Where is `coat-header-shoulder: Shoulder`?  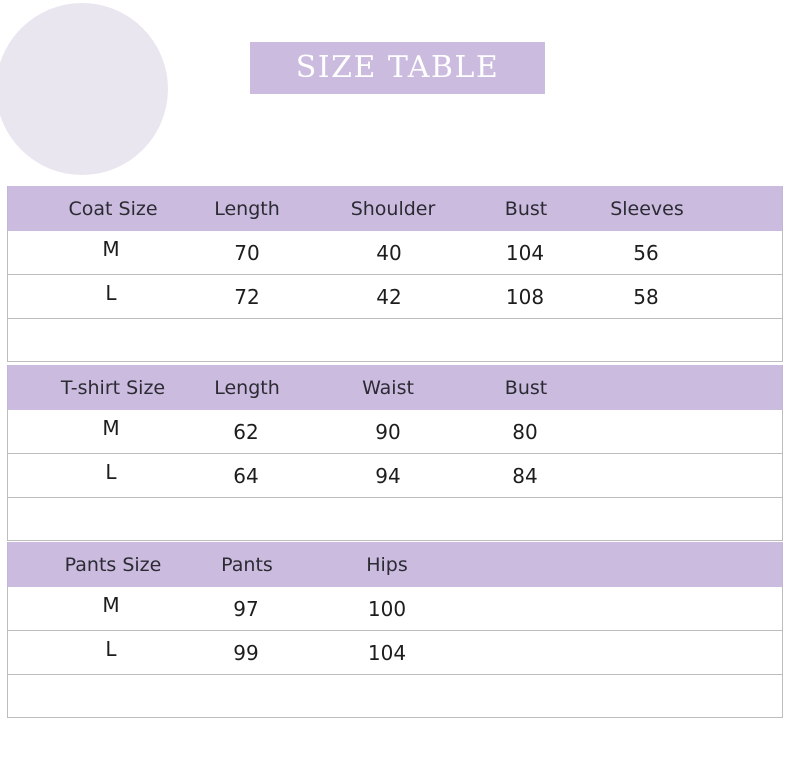 coat-header-shoulder: Shoulder is located at coordinates (393, 208).